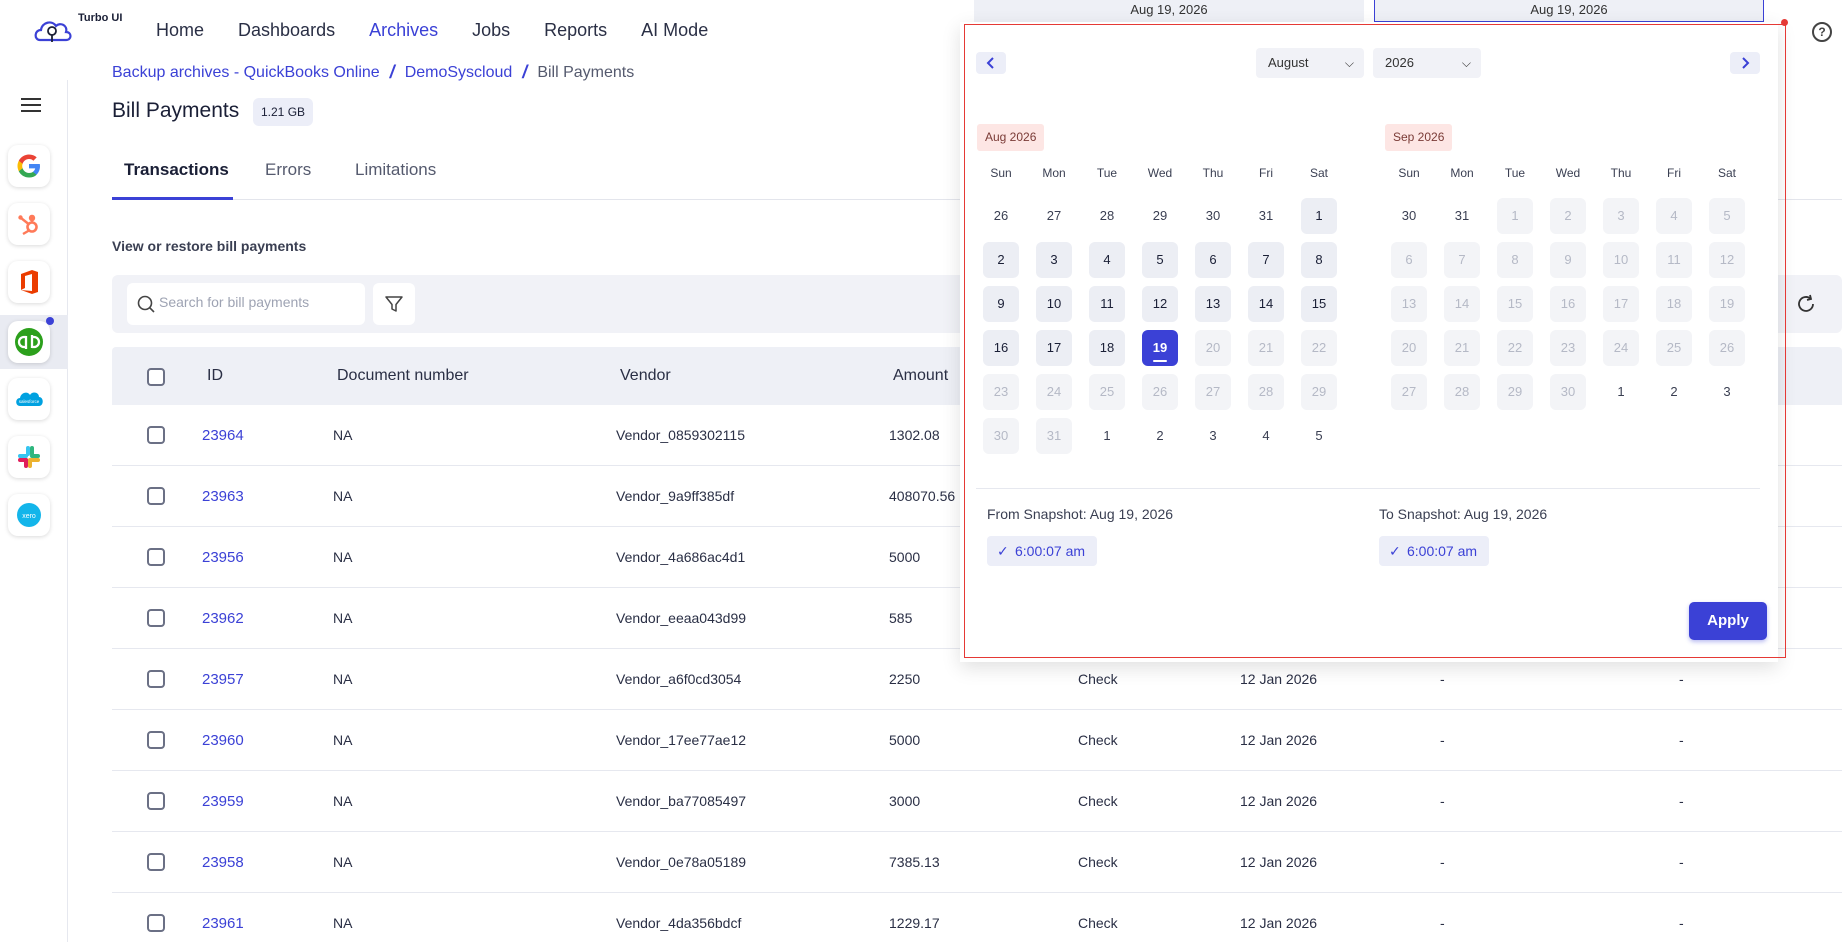 The height and width of the screenshot is (942, 1842). What do you see at coordinates (223, 923) in the screenshot?
I see `id-cell: 23961` at bounding box center [223, 923].